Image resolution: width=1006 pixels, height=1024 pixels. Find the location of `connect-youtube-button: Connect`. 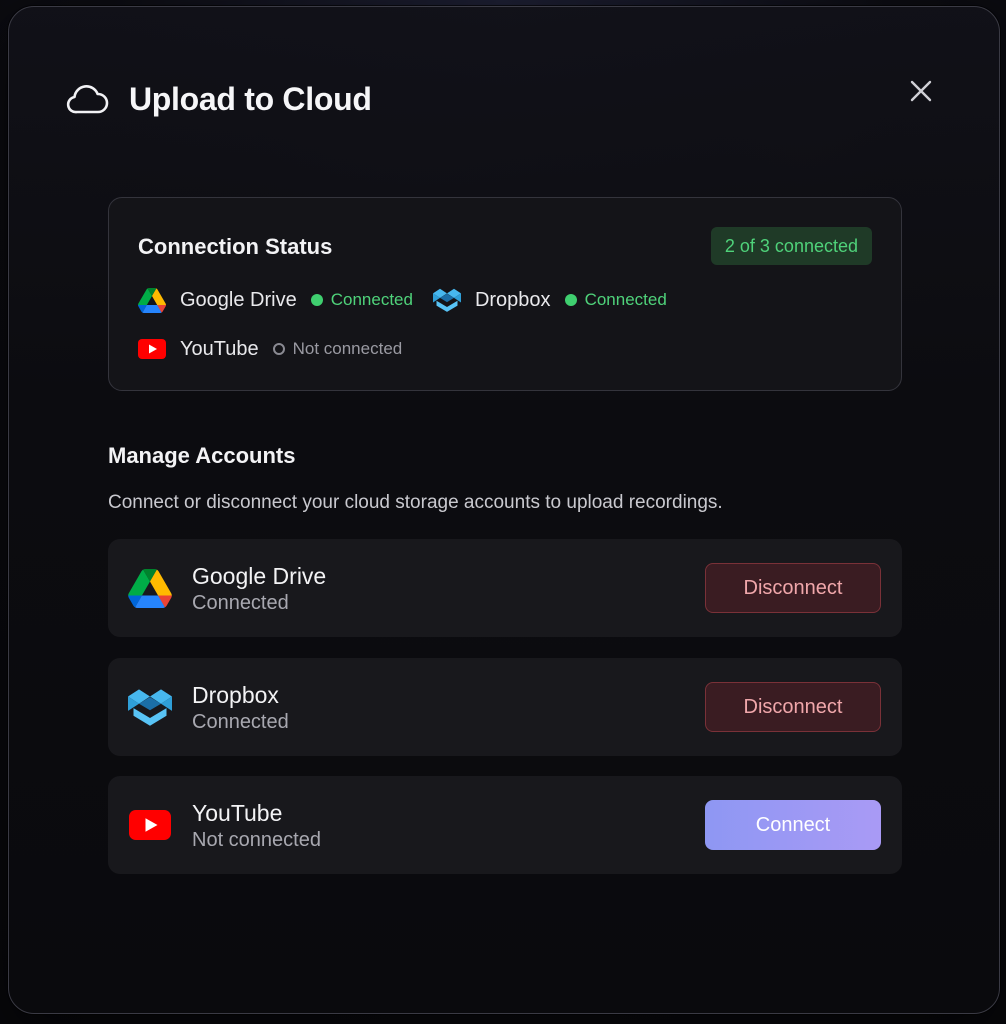

connect-youtube-button: Connect is located at coordinates (793, 825).